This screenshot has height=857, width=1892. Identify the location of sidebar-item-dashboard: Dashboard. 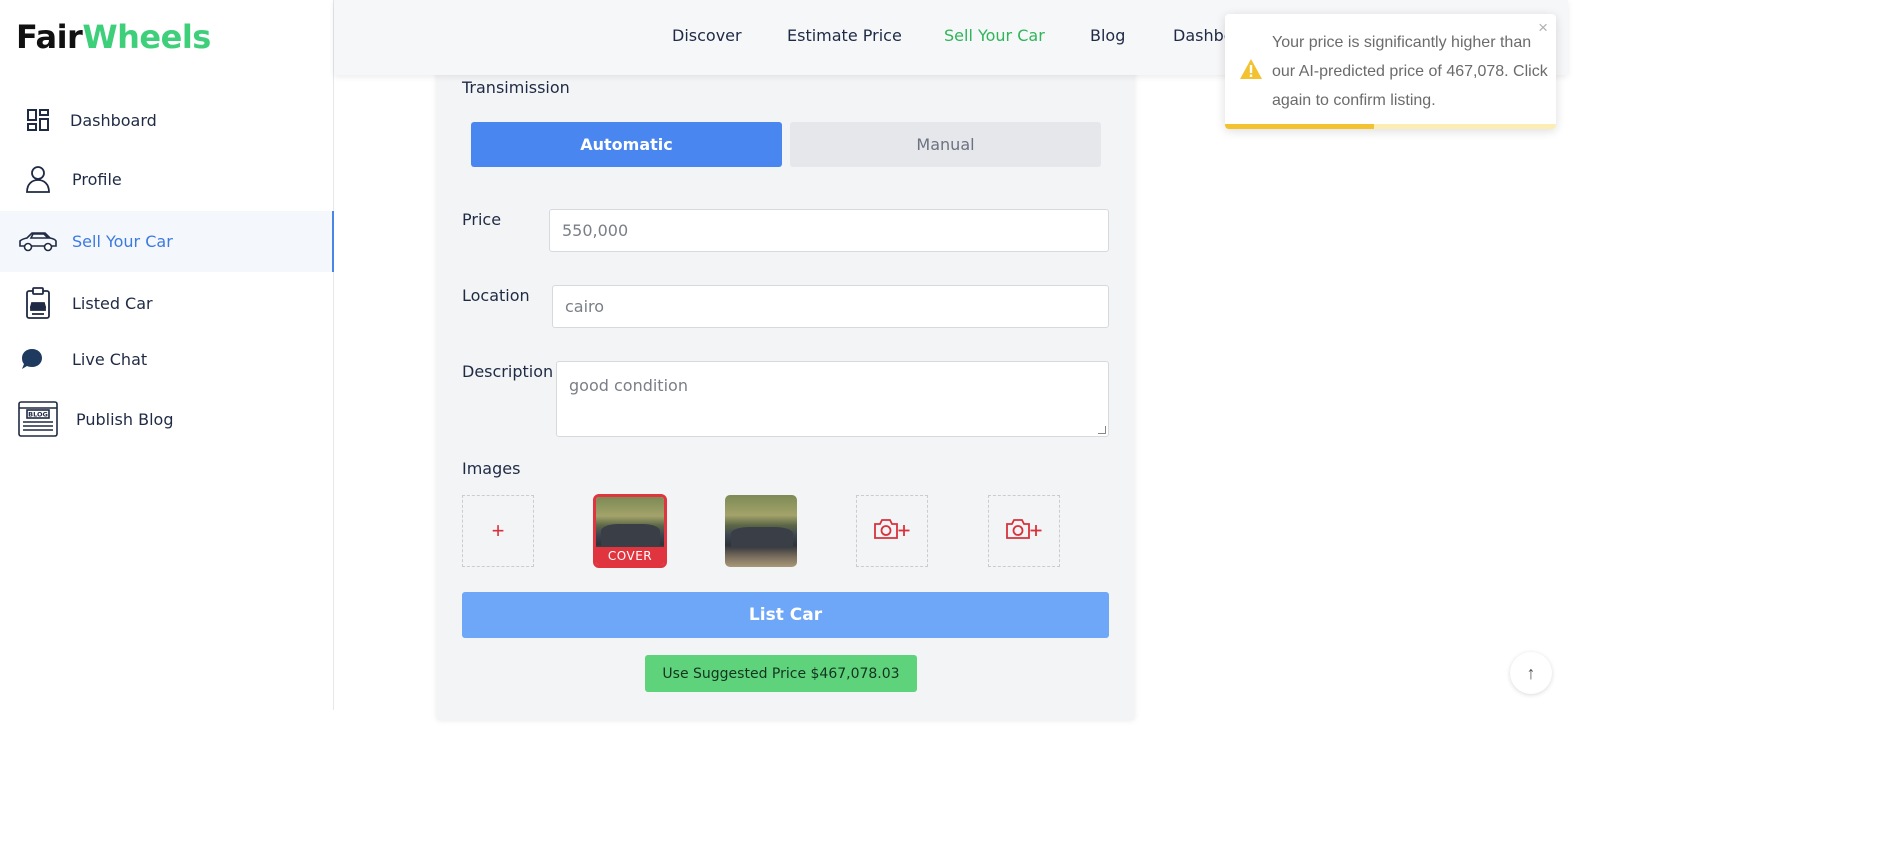
(167, 120).